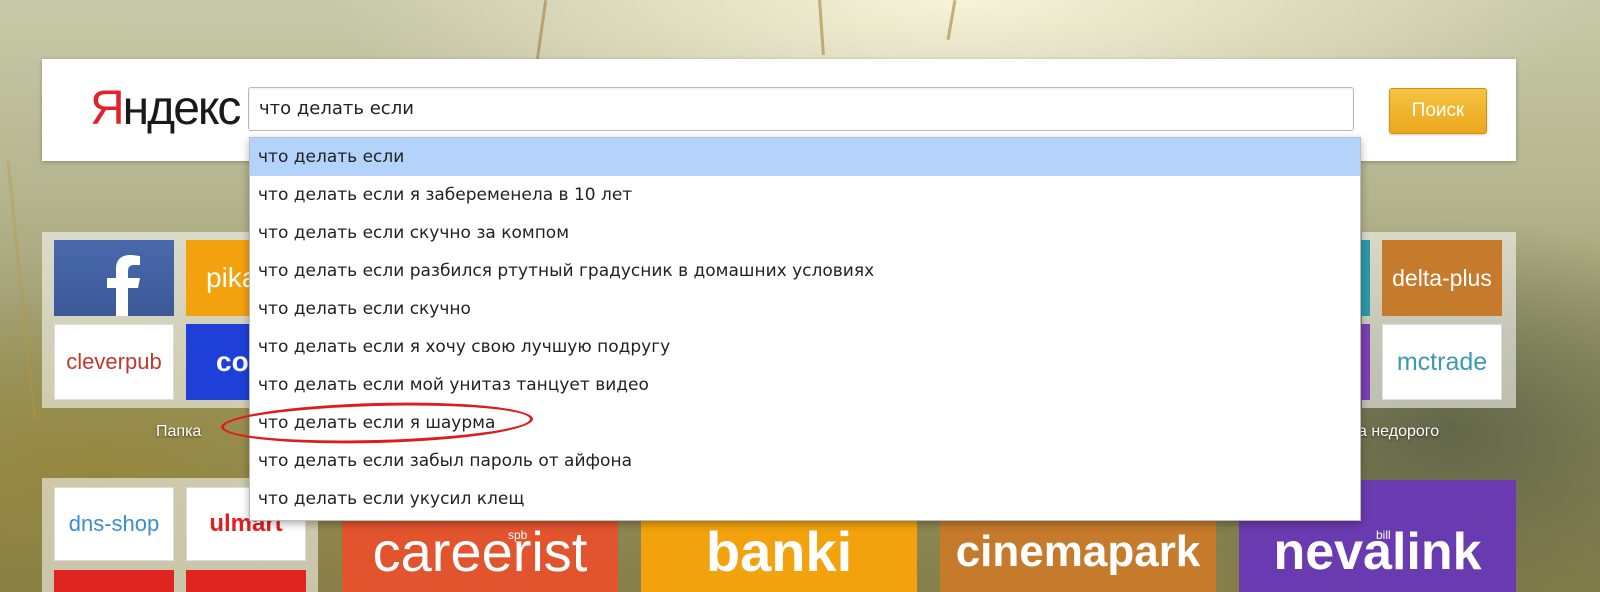  What do you see at coordinates (480, 551) in the screenshot?
I see `careerist-label: careerist` at bounding box center [480, 551].